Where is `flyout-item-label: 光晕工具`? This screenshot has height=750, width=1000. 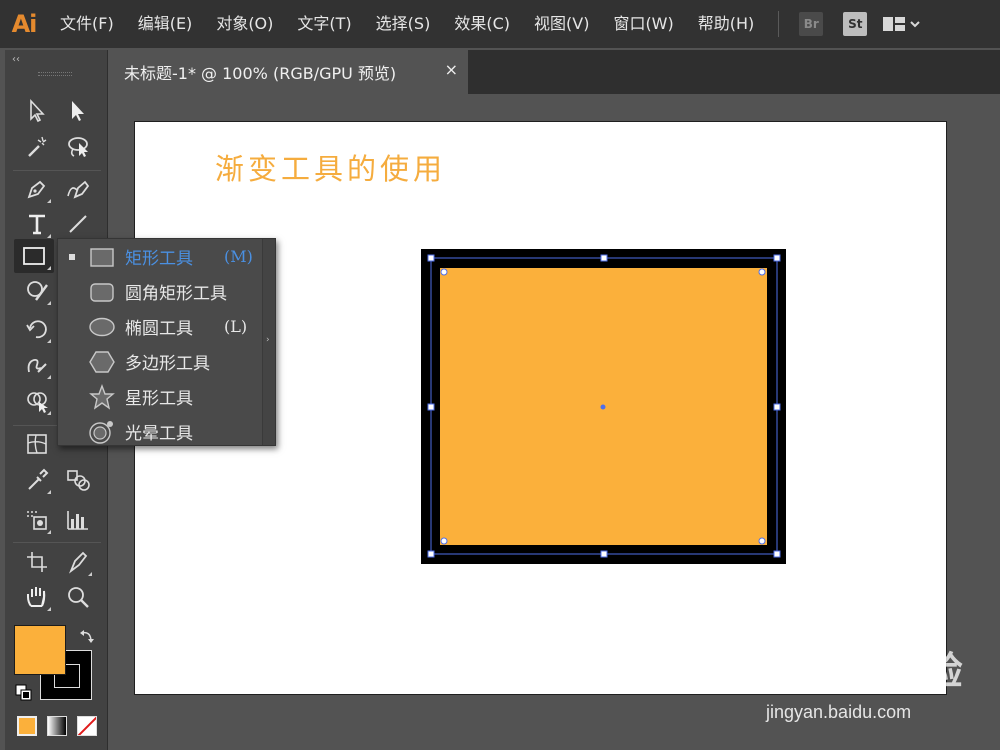 flyout-item-label: 光晕工具 is located at coordinates (159, 434).